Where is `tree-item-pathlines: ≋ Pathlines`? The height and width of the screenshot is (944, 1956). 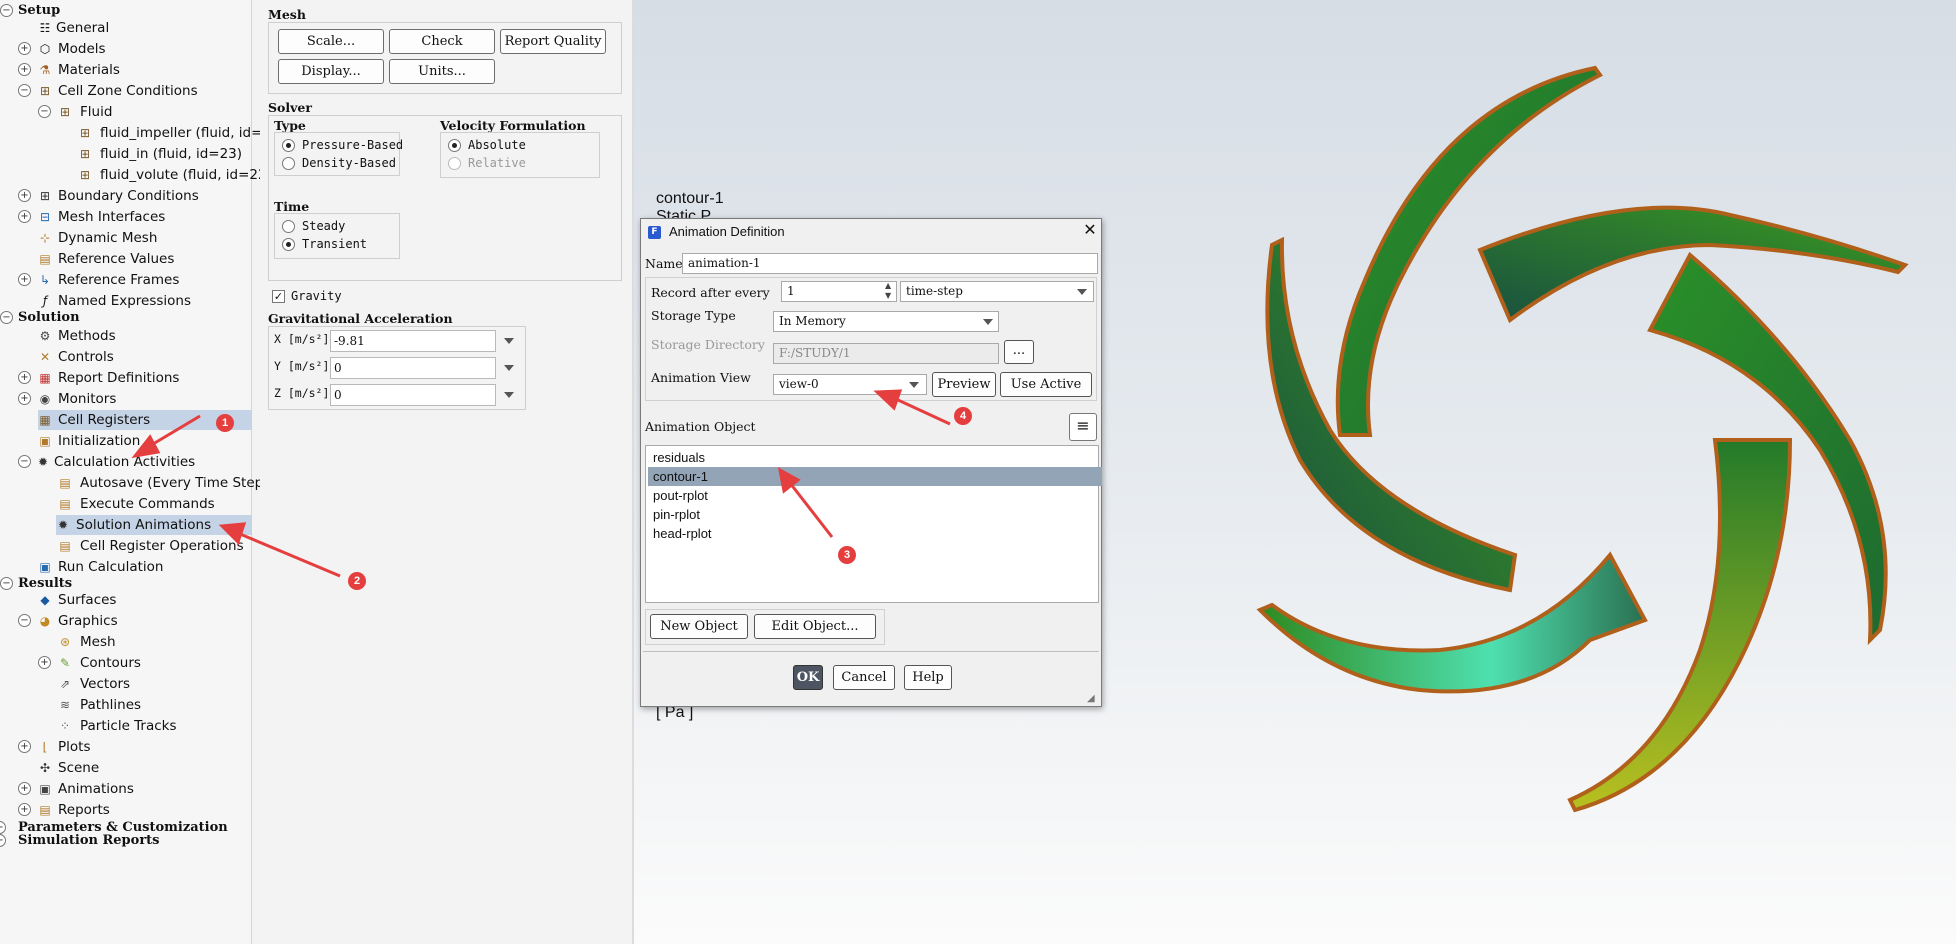
tree-item-pathlines: ≋ Pathlines is located at coordinates (126, 705).